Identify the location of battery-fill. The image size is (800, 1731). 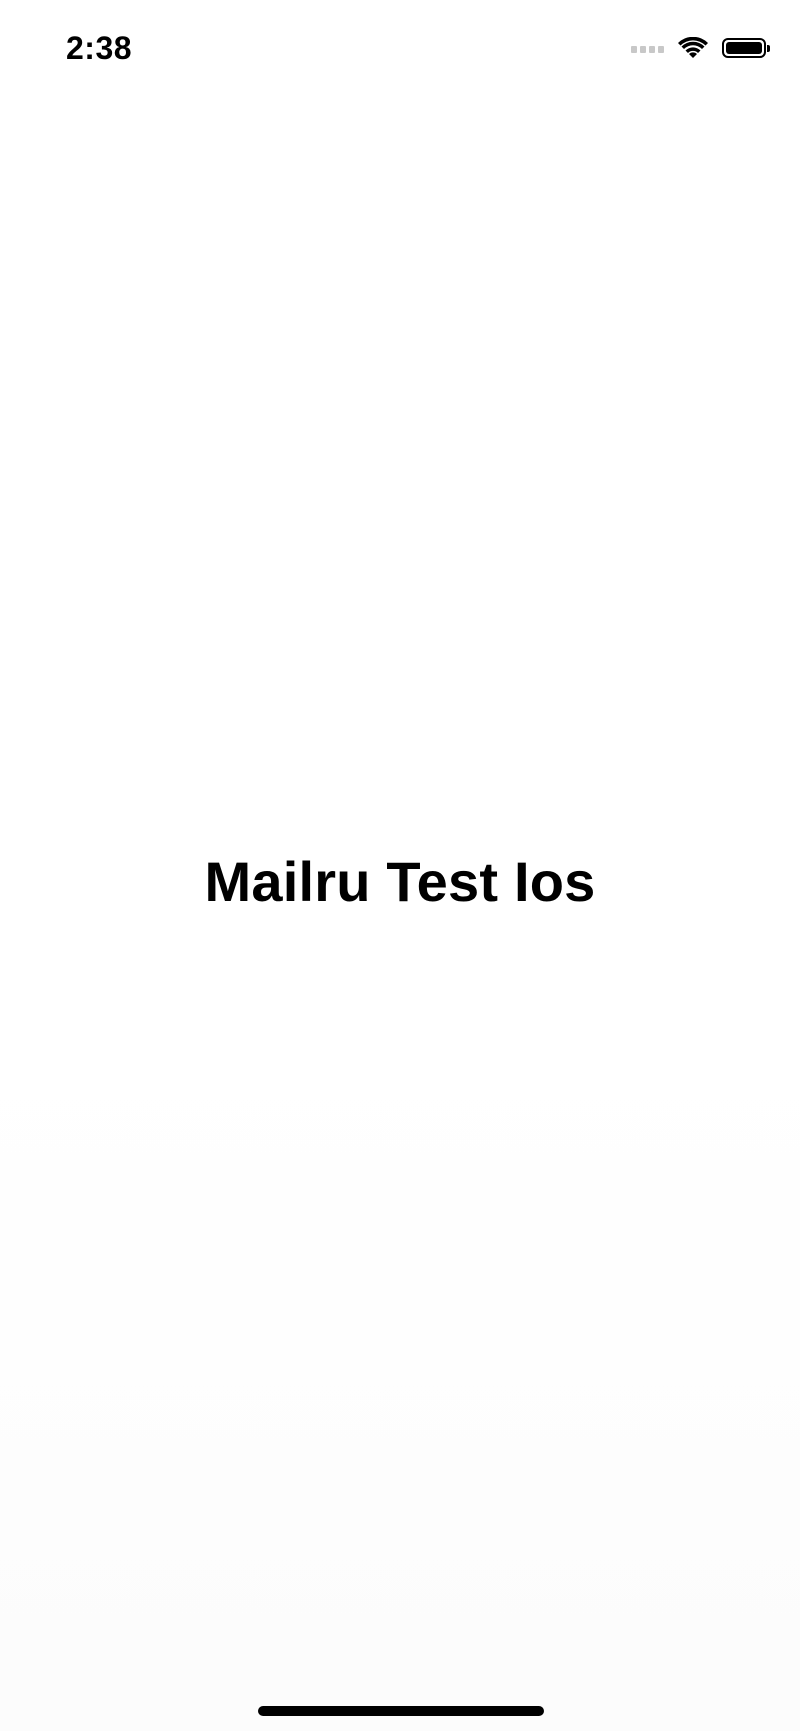
(744, 48).